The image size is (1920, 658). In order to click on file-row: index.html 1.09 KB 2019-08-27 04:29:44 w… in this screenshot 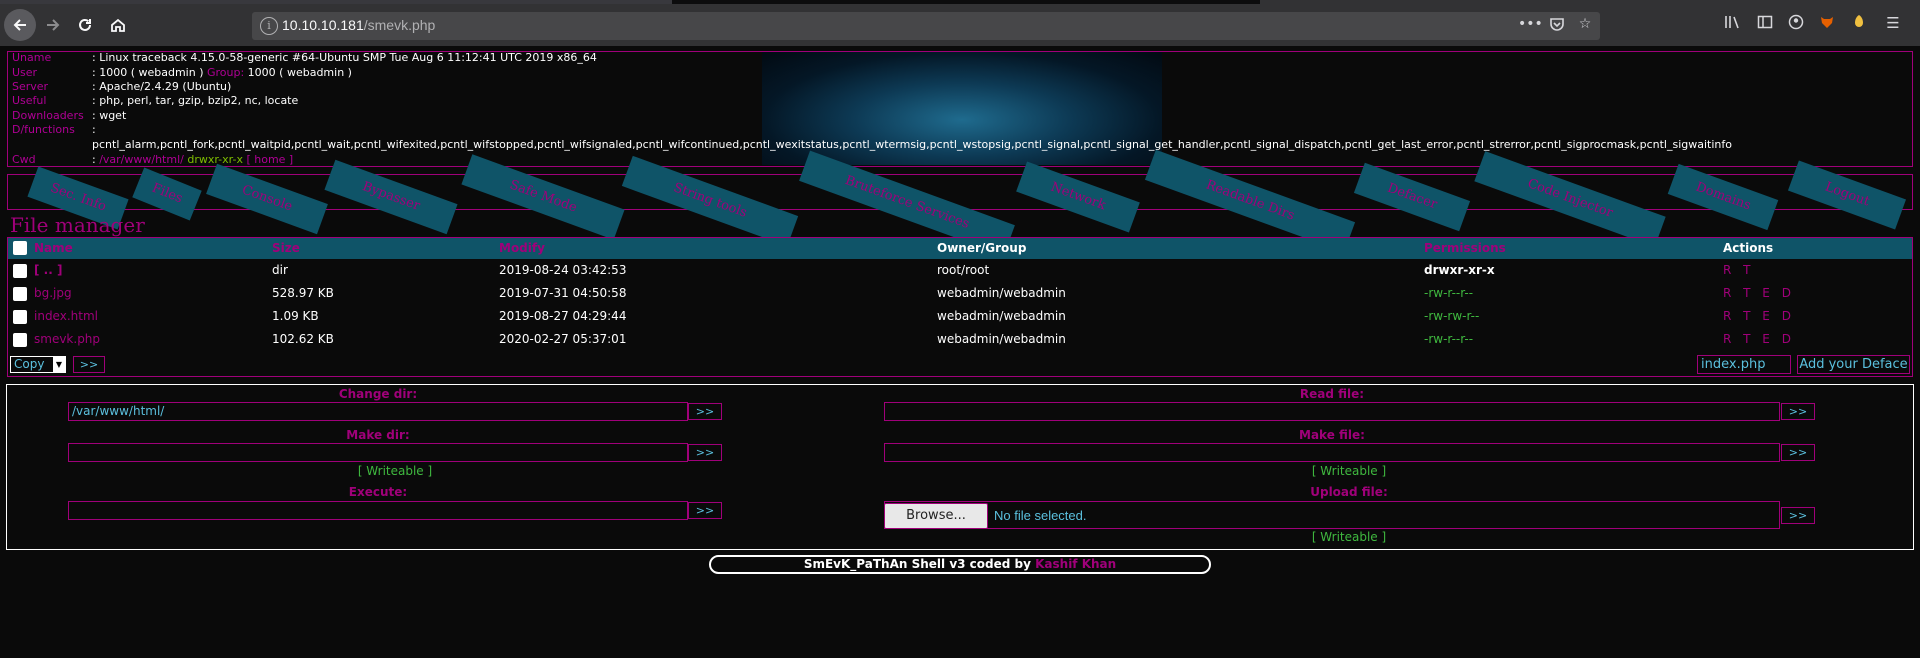, I will do `click(960, 317)`.